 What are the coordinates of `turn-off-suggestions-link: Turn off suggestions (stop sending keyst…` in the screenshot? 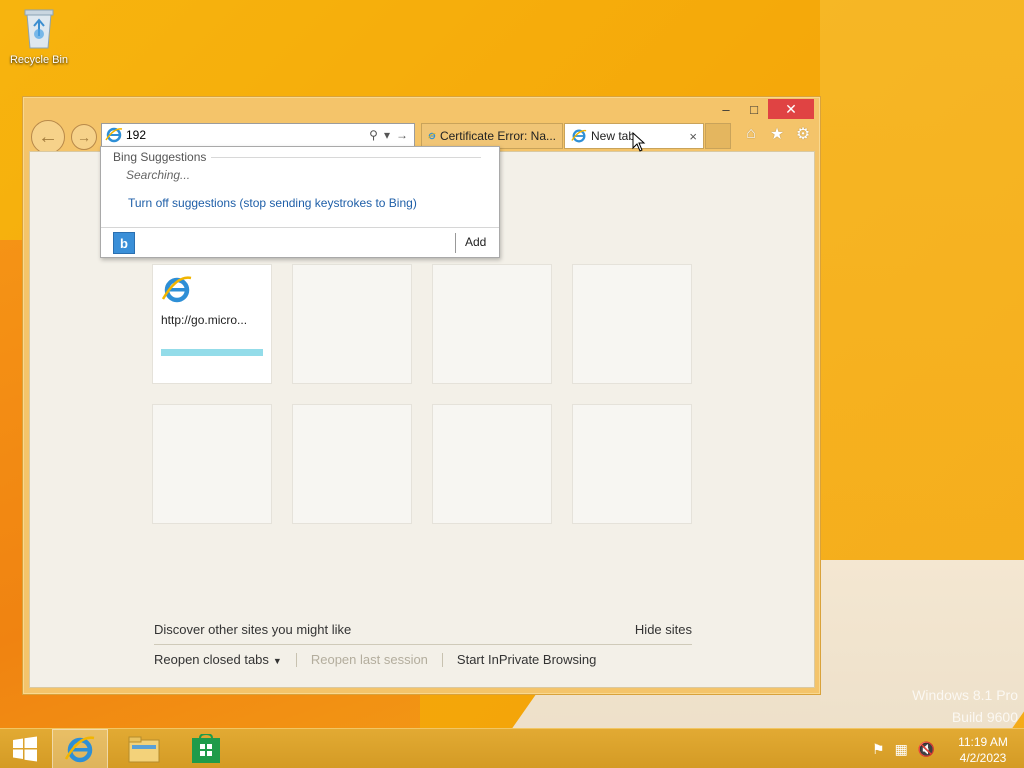 It's located at (272, 203).